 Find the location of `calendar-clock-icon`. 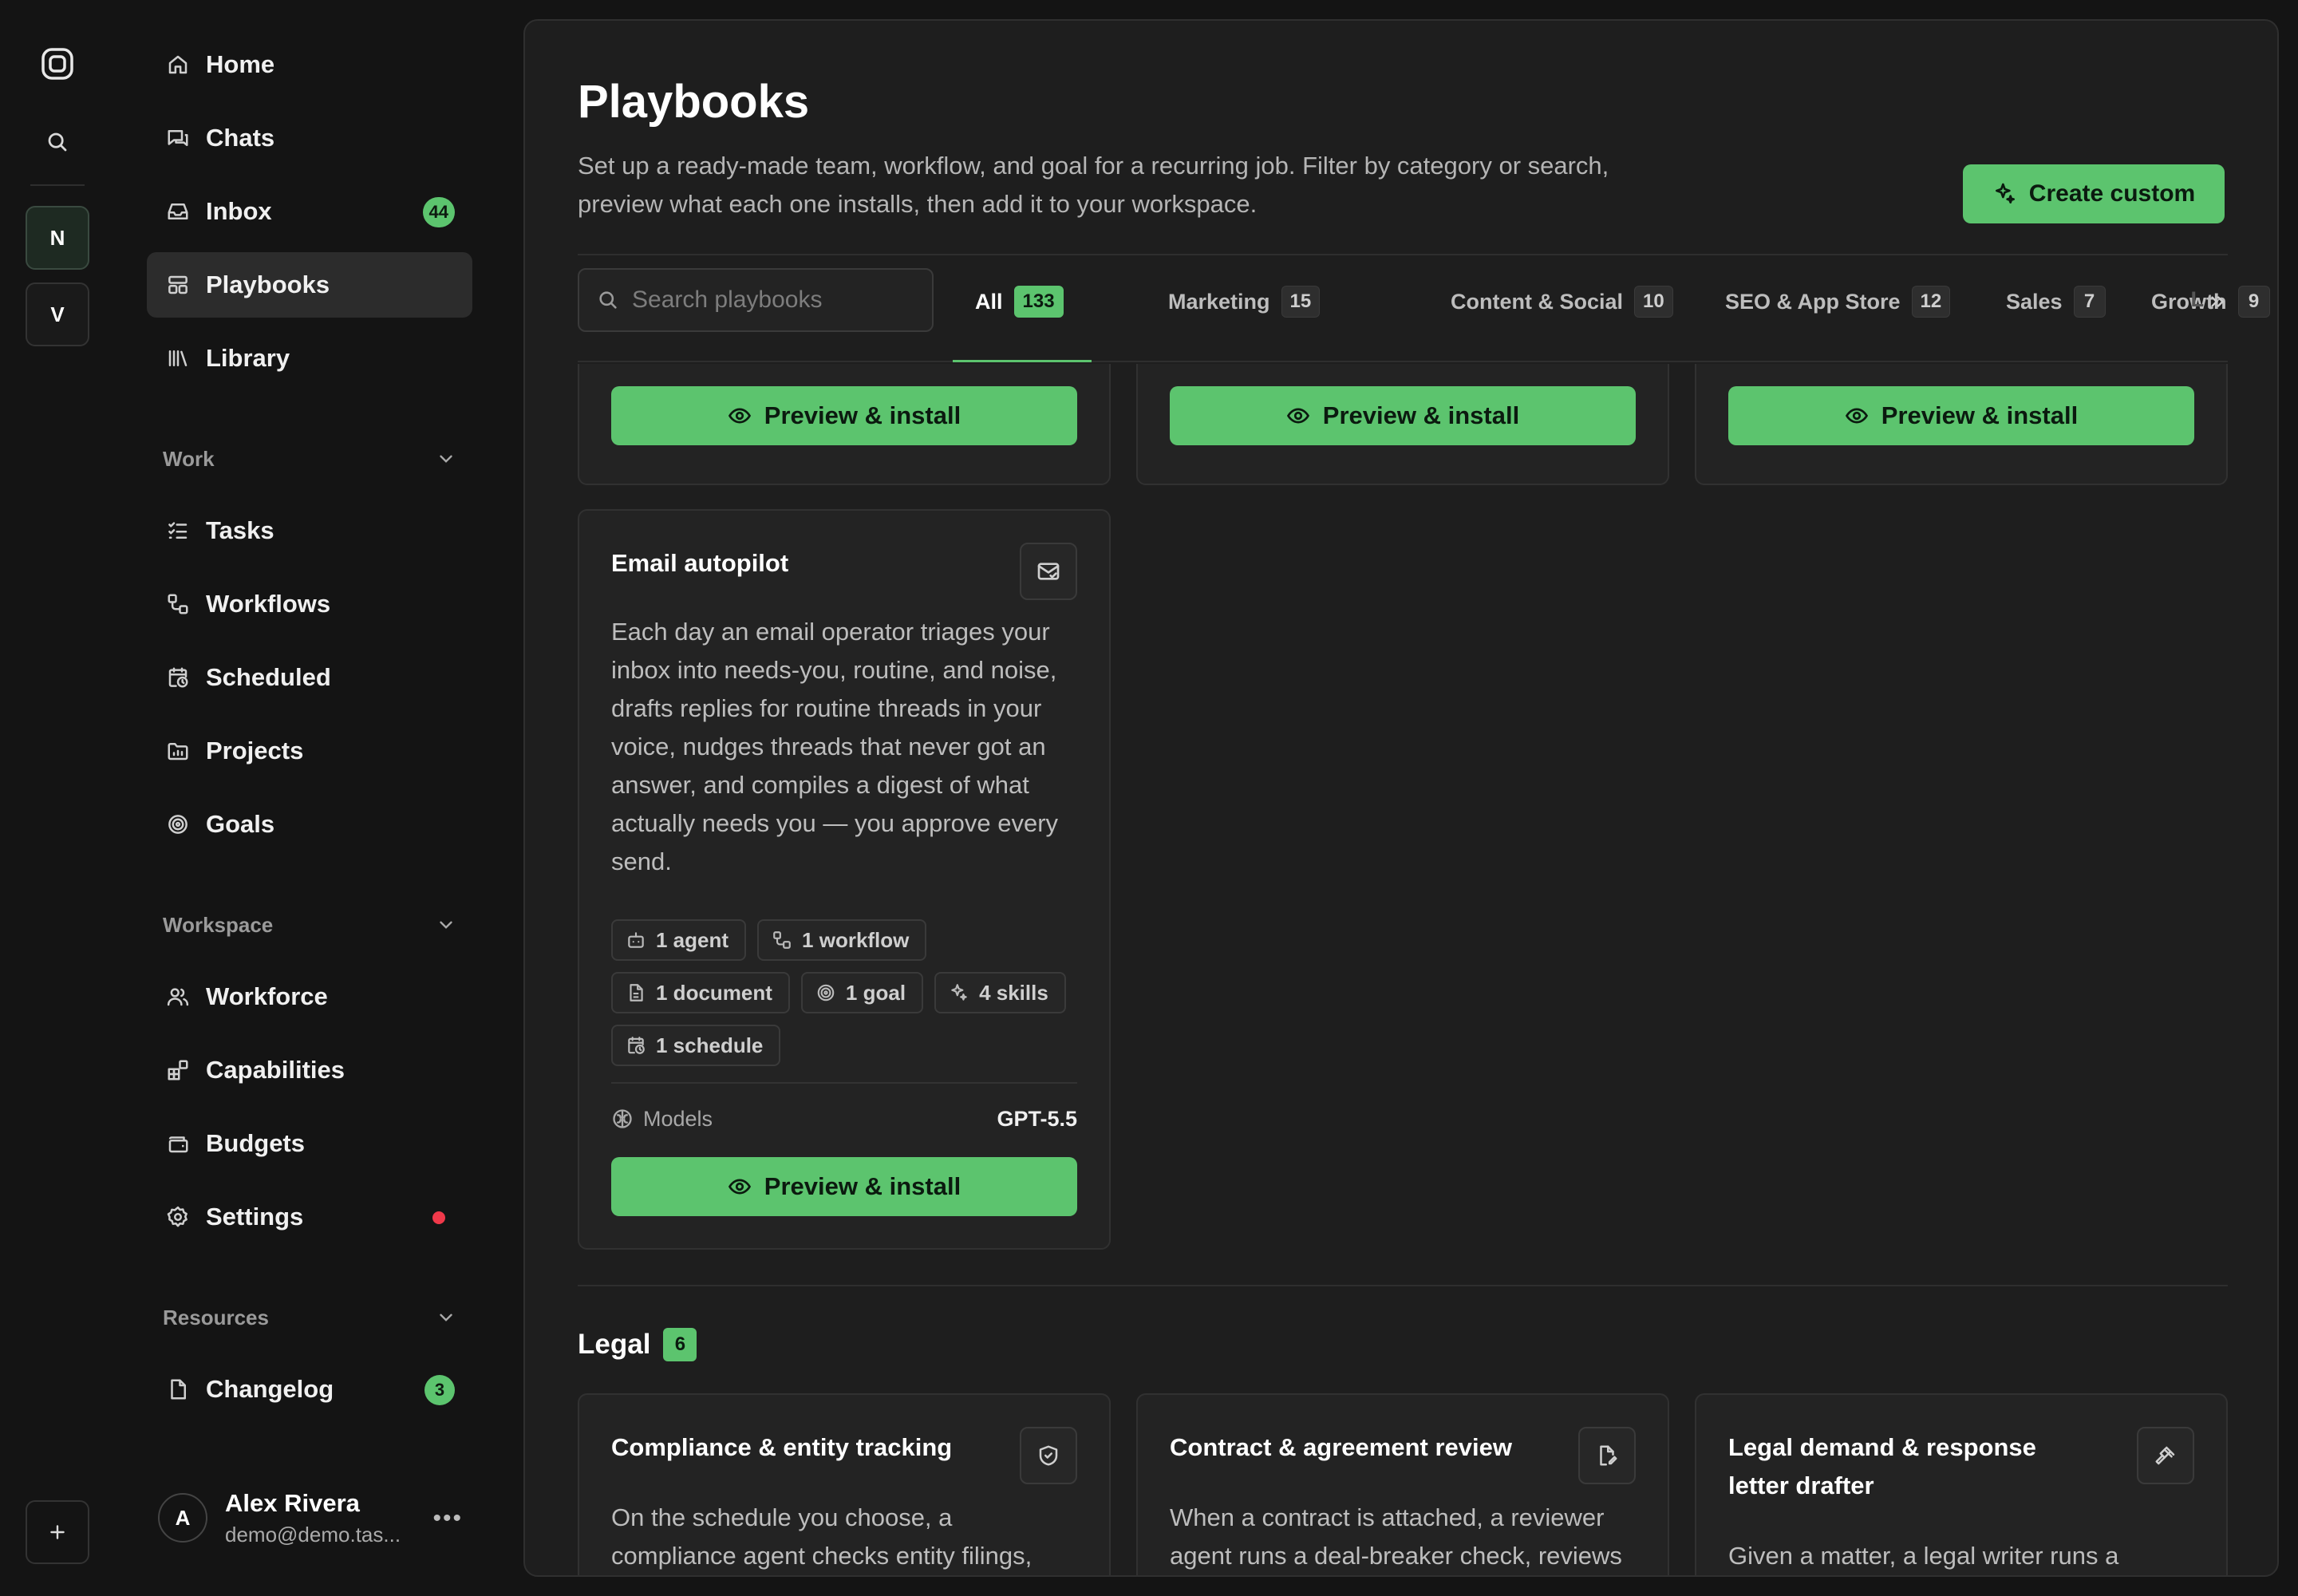

calendar-clock-icon is located at coordinates (178, 677).